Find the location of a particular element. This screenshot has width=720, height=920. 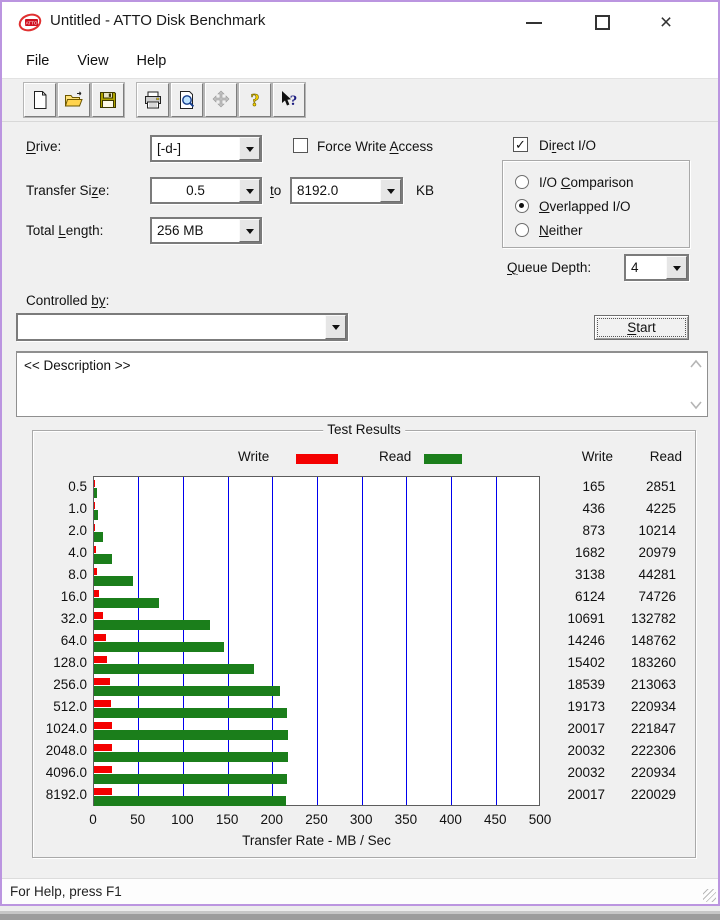

menu-help: Help is located at coordinates (152, 61).